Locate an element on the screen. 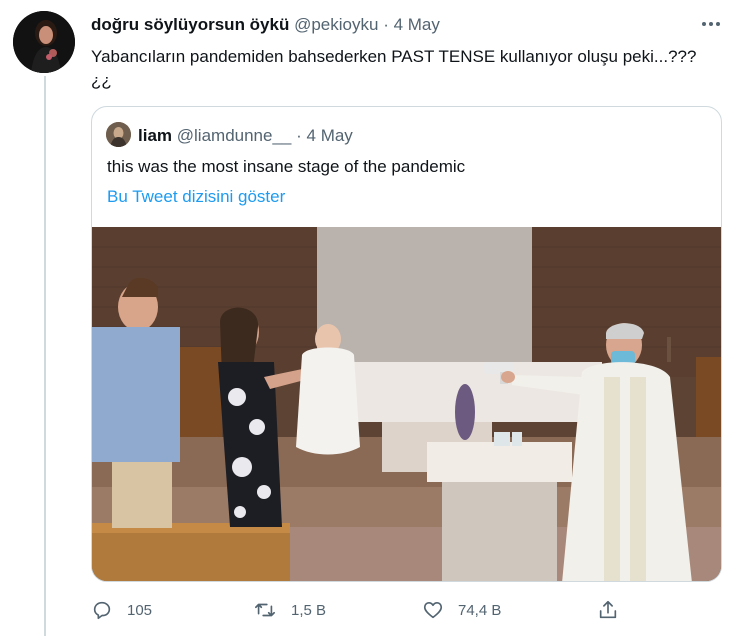 Image resolution: width=736 pixels, height=636 pixels. retweet-icon is located at coordinates (265, 610).